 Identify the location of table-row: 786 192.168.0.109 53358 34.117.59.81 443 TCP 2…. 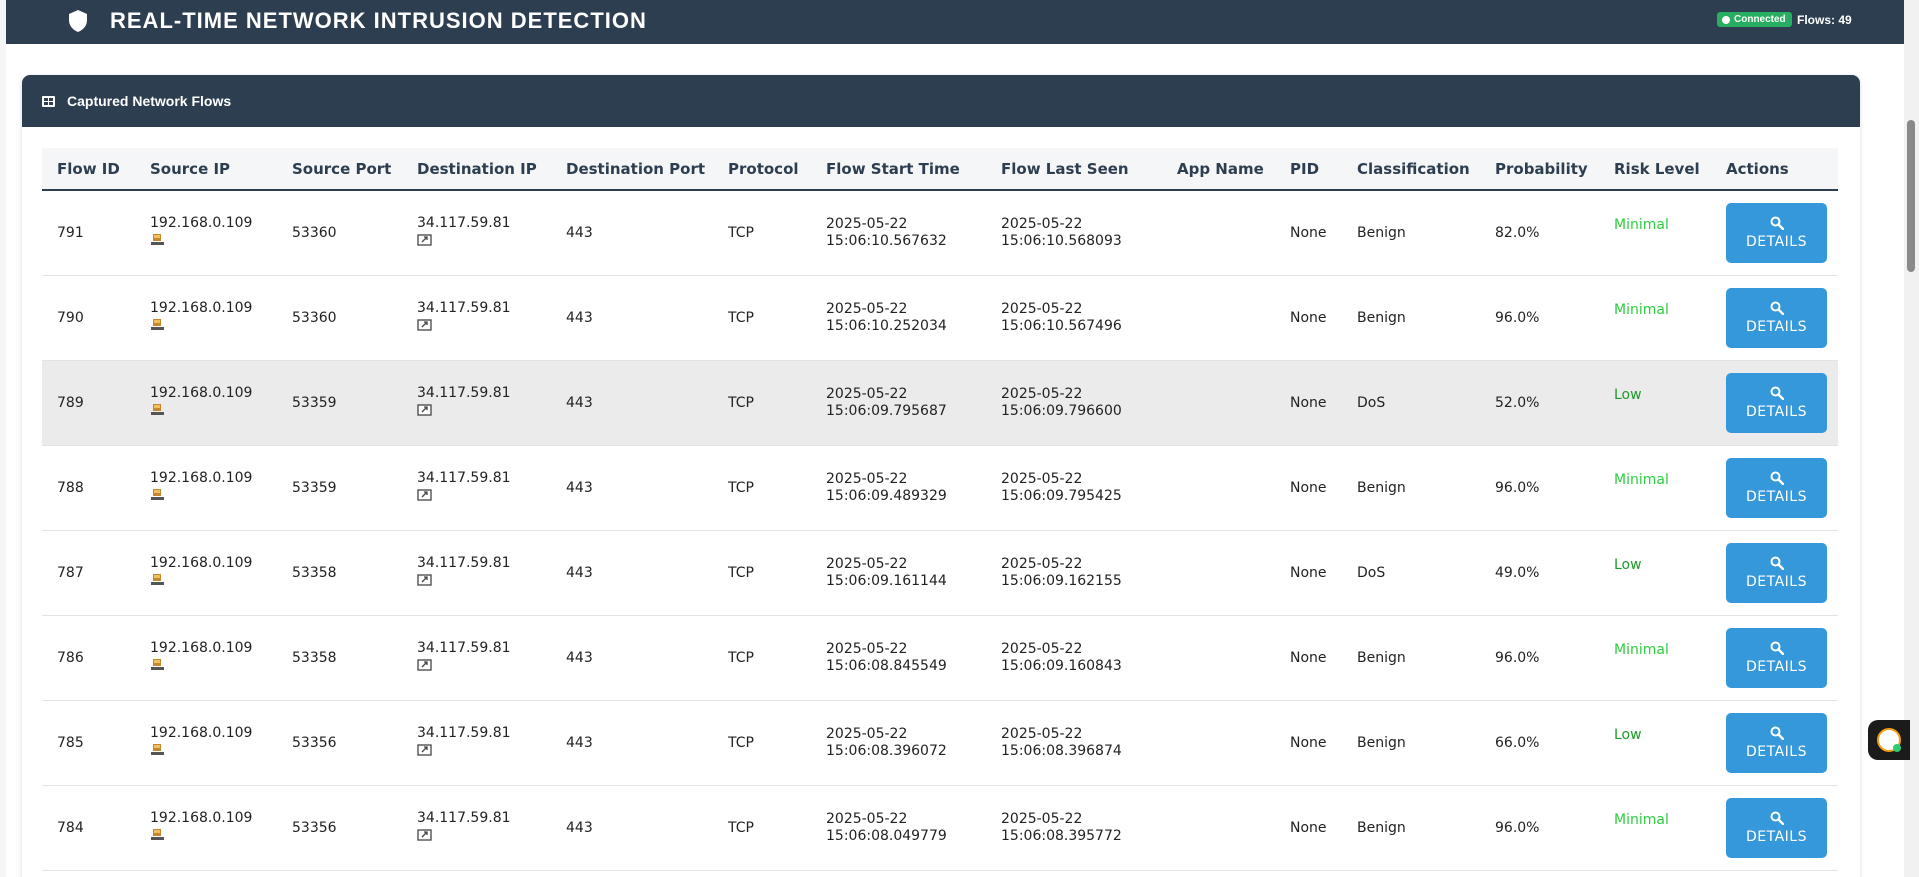
(940, 657).